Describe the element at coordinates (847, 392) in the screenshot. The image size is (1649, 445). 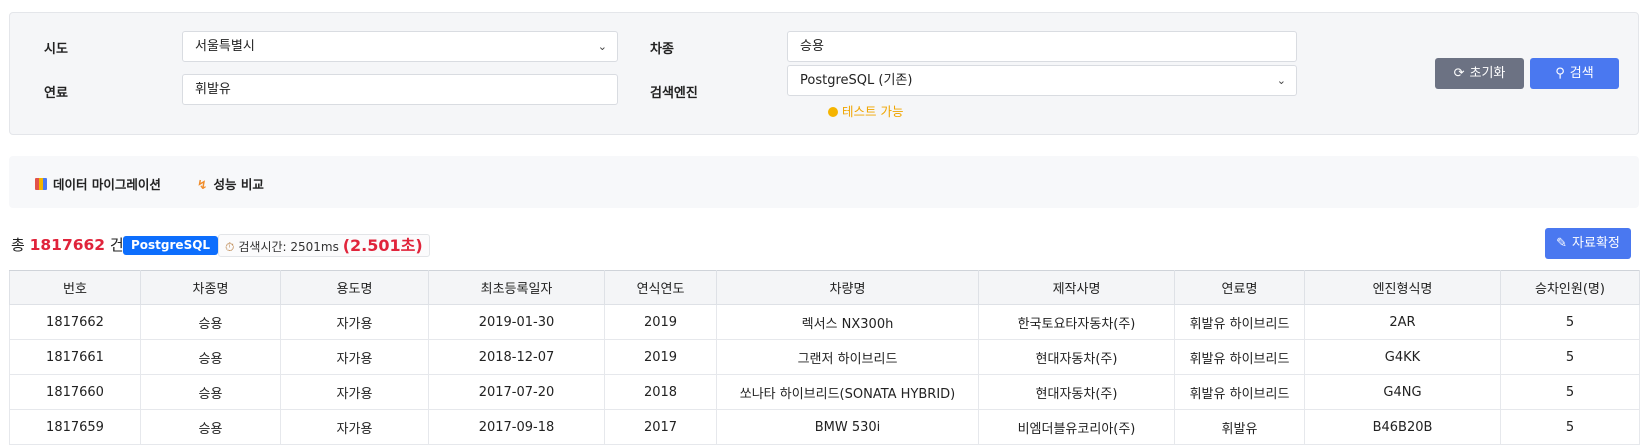
I see `table-cell: 쏘나타 하이브리드(SONATA HYBRID)` at that location.